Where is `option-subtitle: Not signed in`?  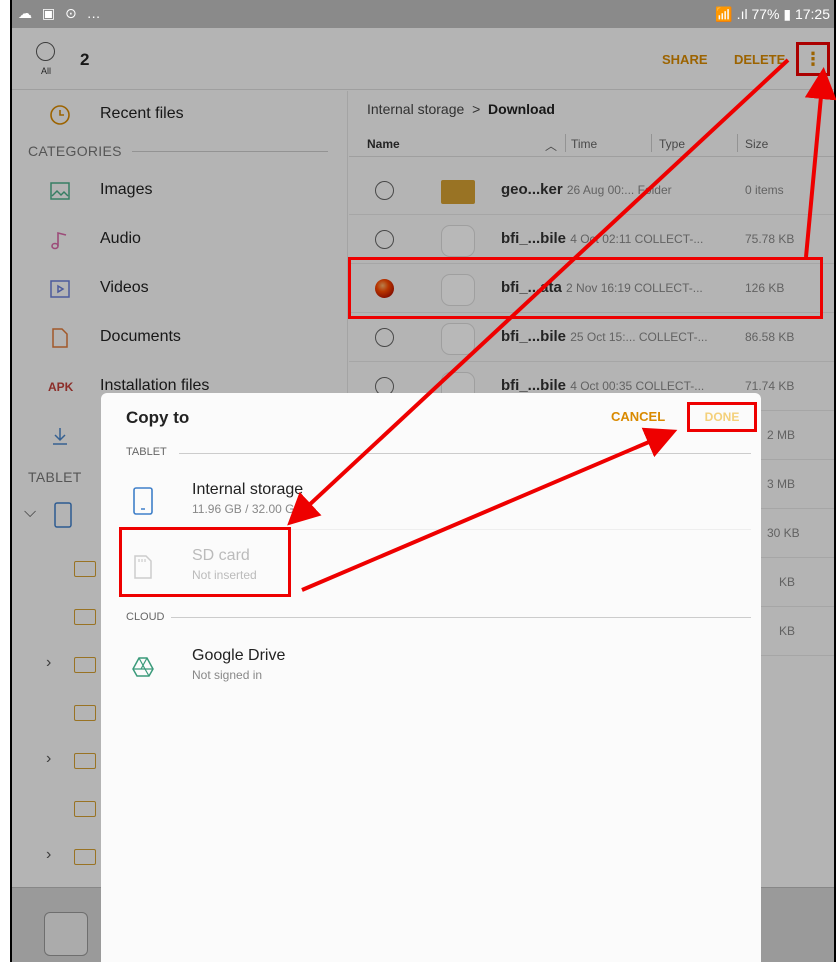
option-subtitle: Not signed in is located at coordinates (227, 675).